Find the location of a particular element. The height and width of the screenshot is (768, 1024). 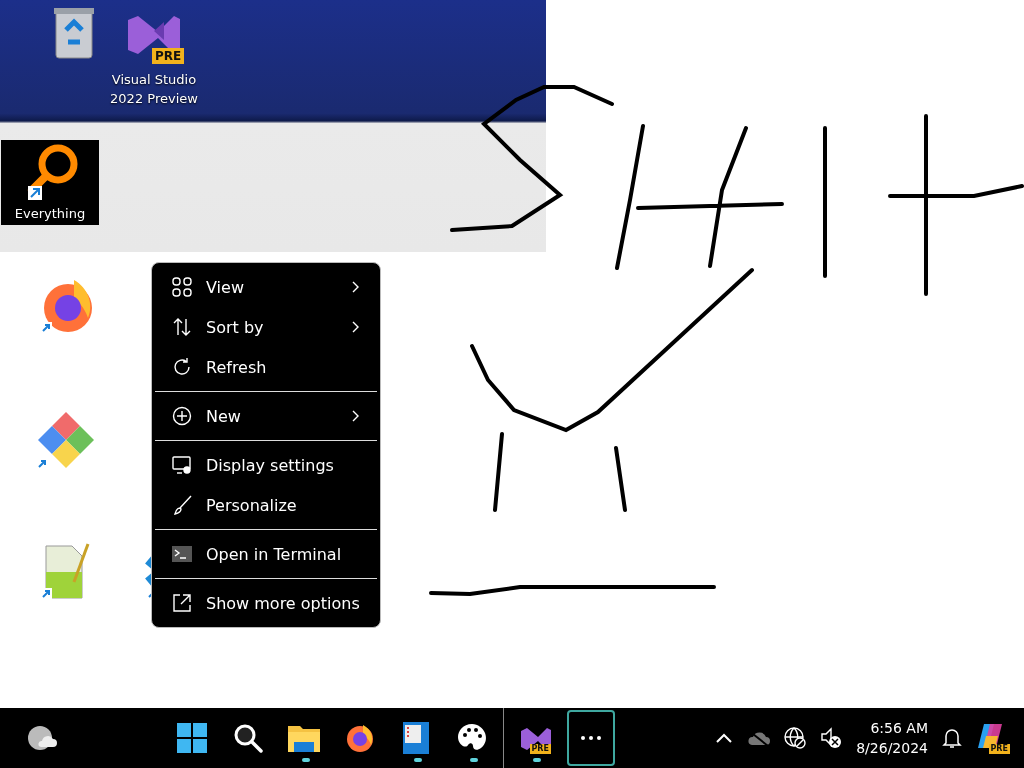

clock: 6:56 AM 8/26/2024 is located at coordinates (892, 738).